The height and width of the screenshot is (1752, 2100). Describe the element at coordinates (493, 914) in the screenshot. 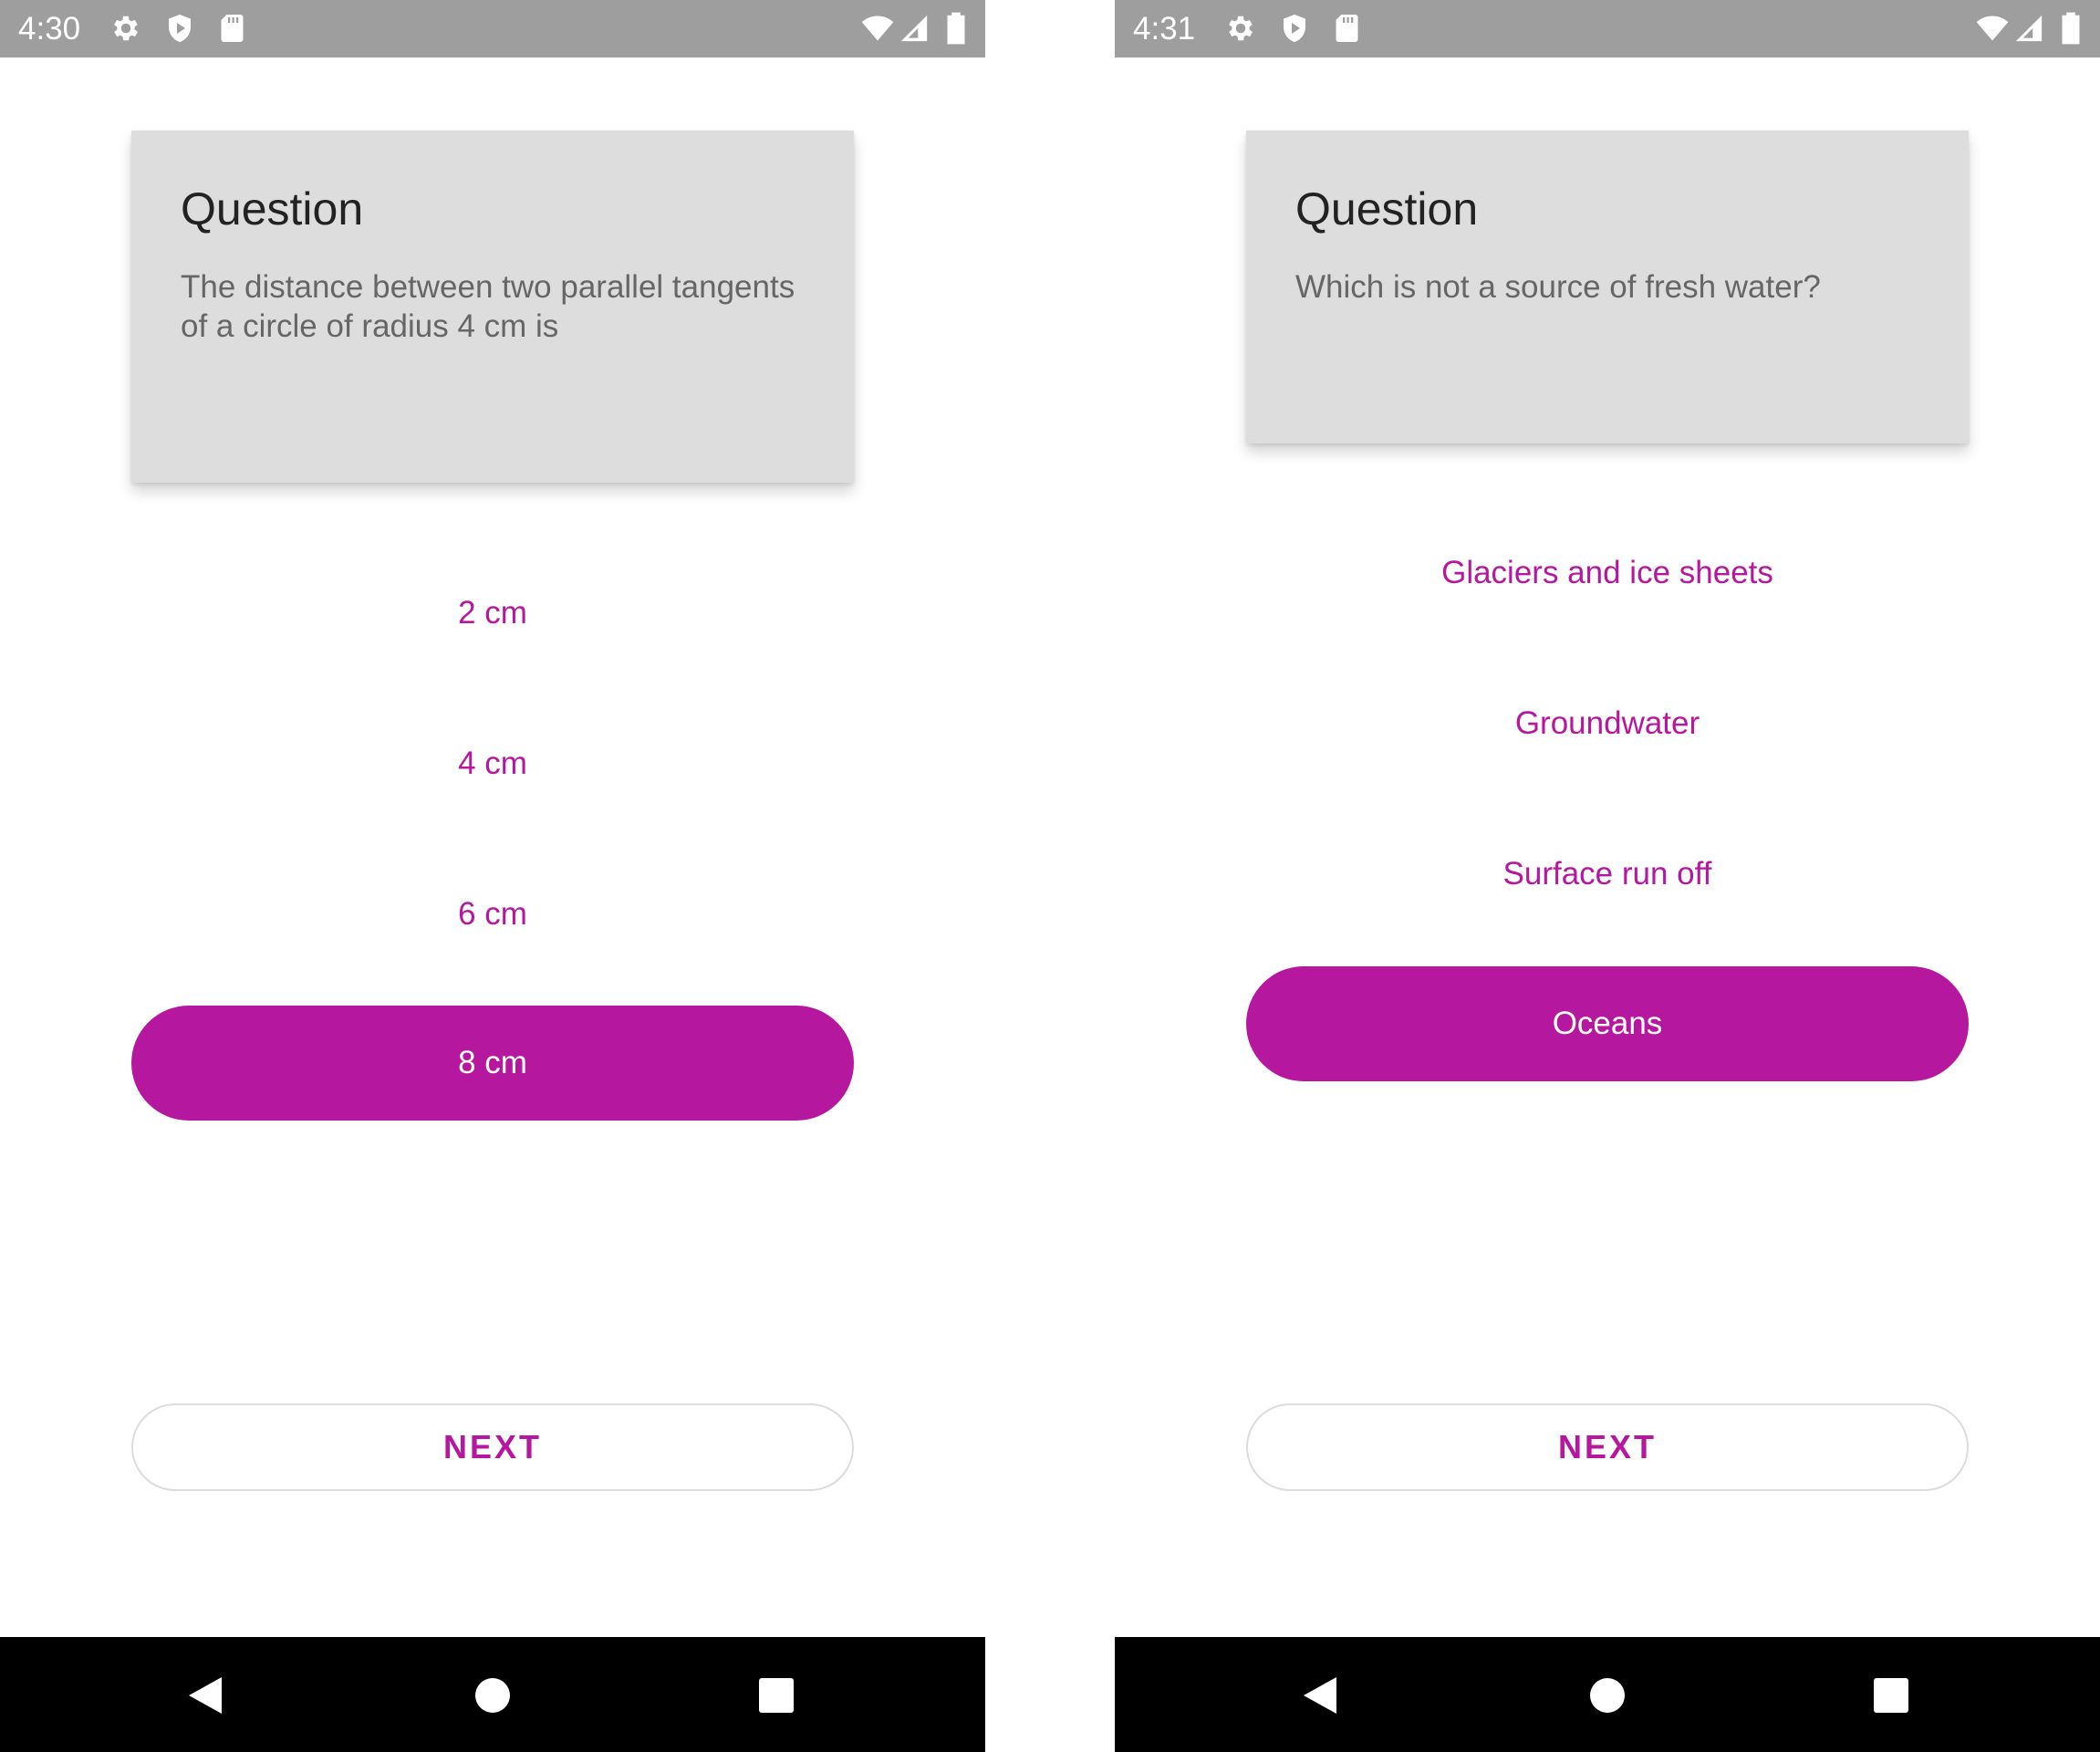

I see `answer-option: 6 cm` at that location.